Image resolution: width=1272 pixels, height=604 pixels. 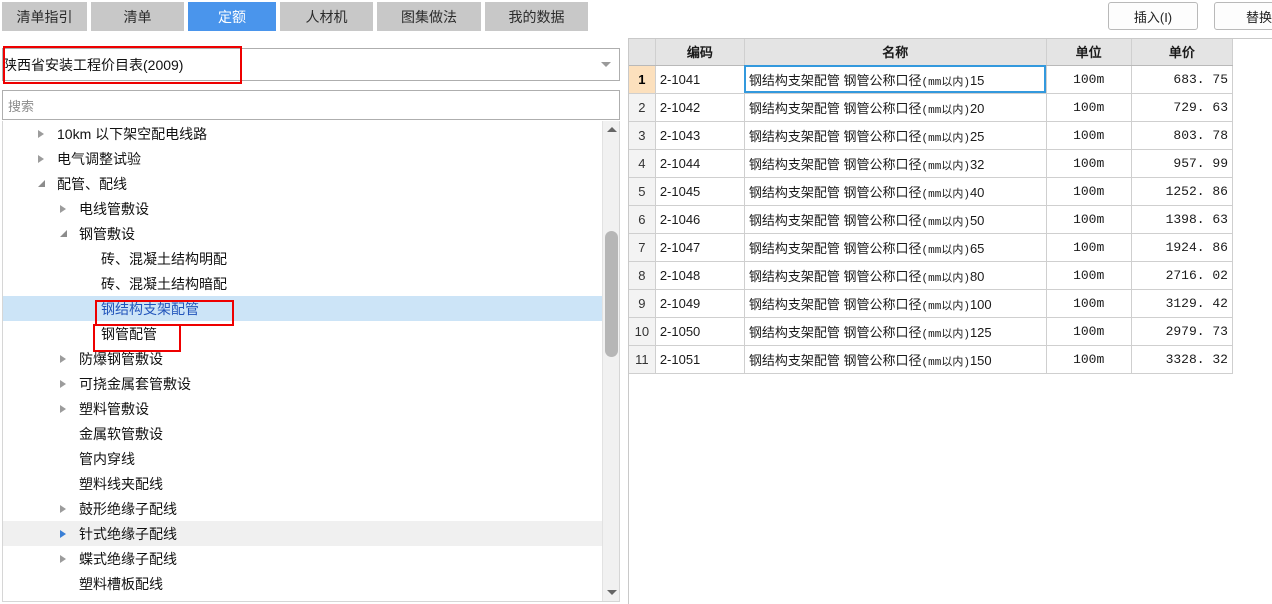 What do you see at coordinates (303, 133) in the screenshot?
I see `tree-node: 10km 以下架空配电线路` at bounding box center [303, 133].